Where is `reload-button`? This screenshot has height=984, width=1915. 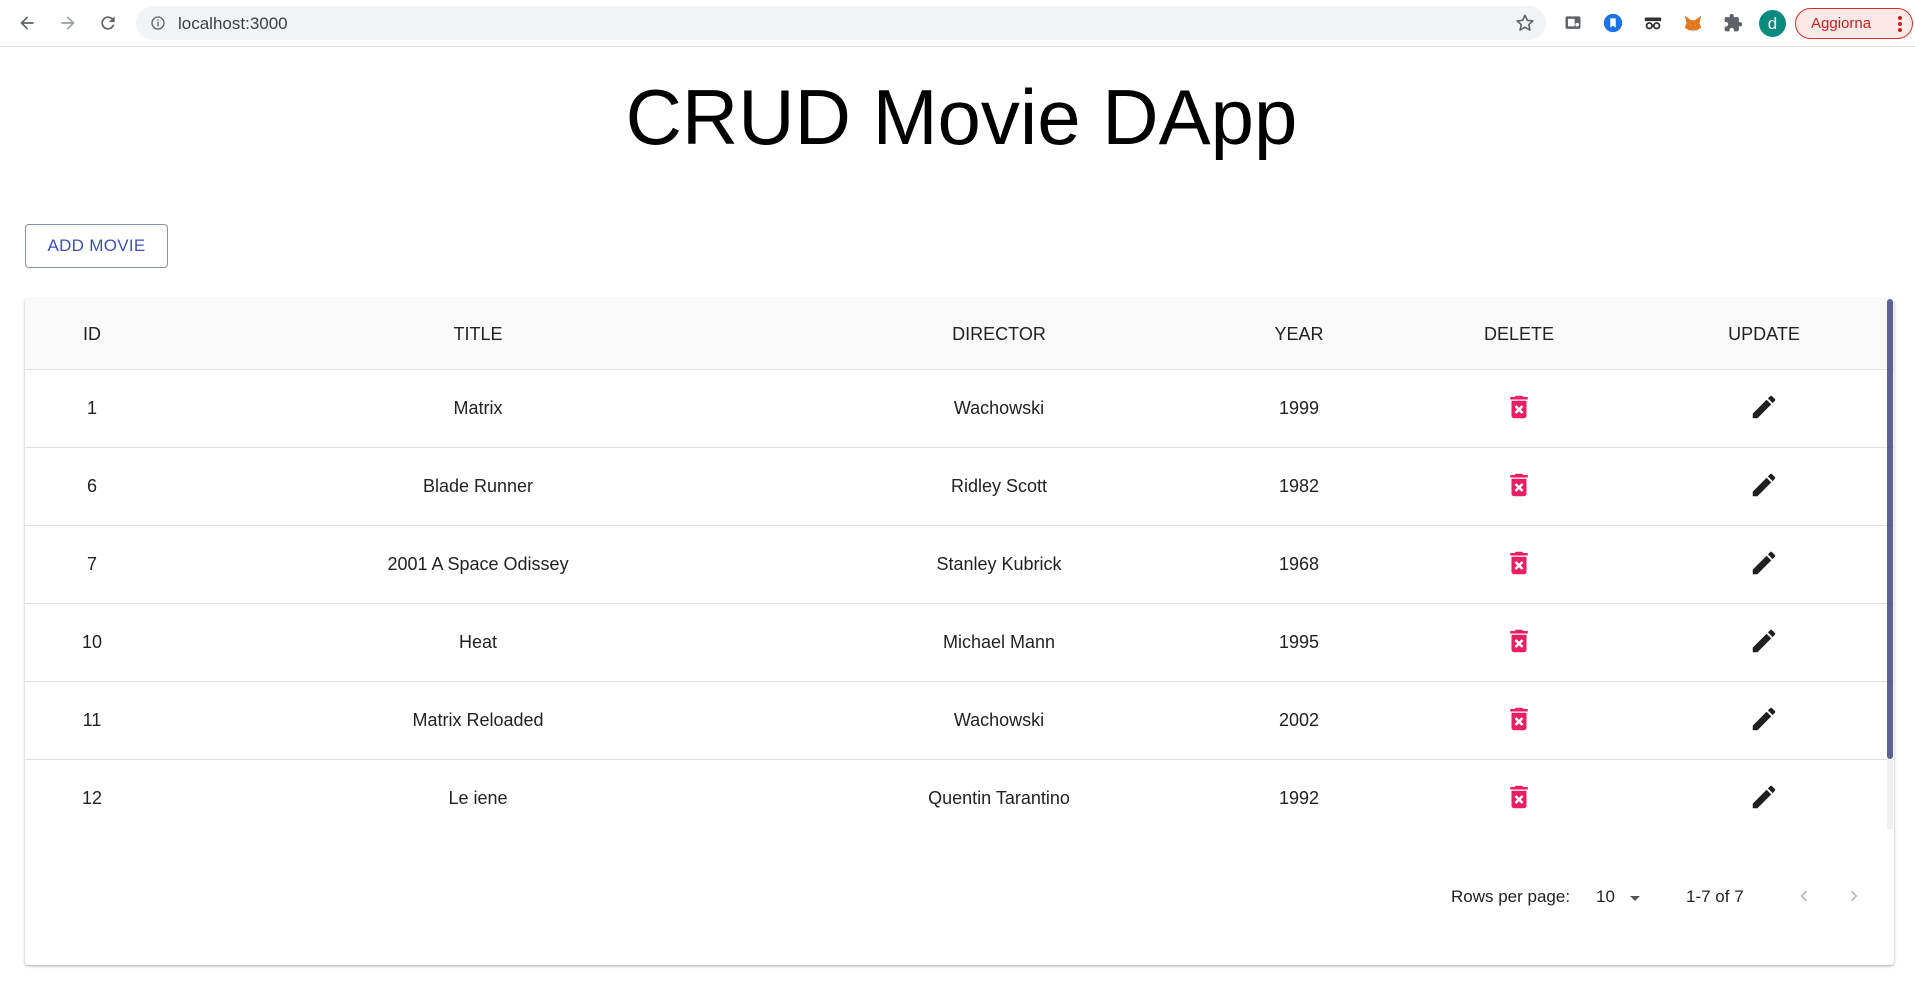 reload-button is located at coordinates (108, 23).